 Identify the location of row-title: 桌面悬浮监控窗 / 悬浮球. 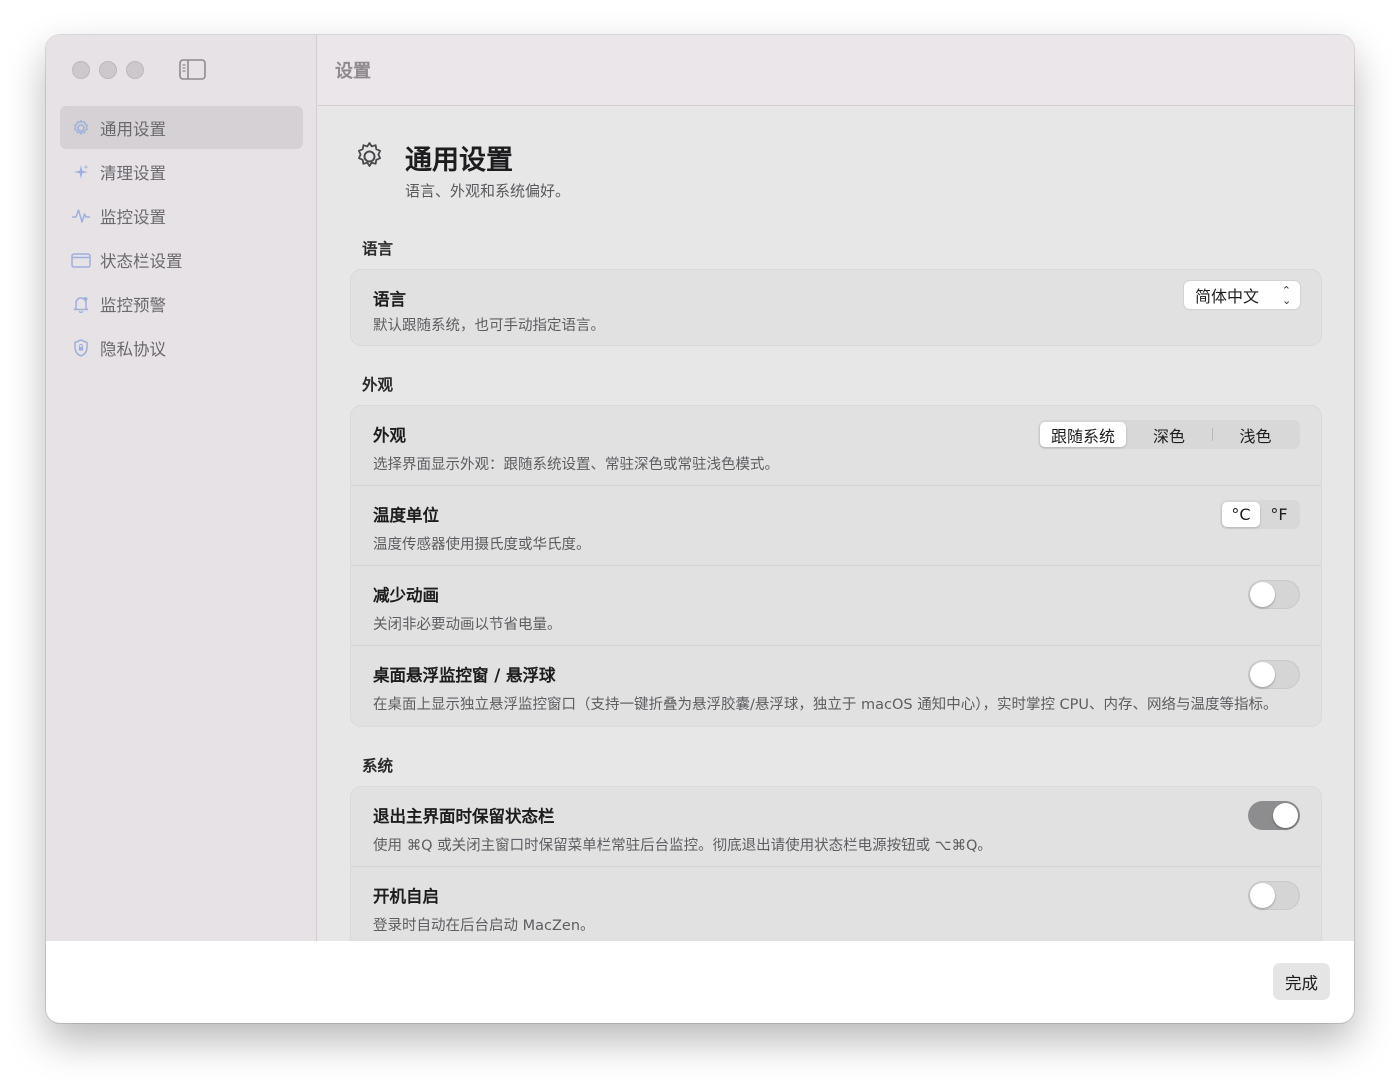
(464, 675).